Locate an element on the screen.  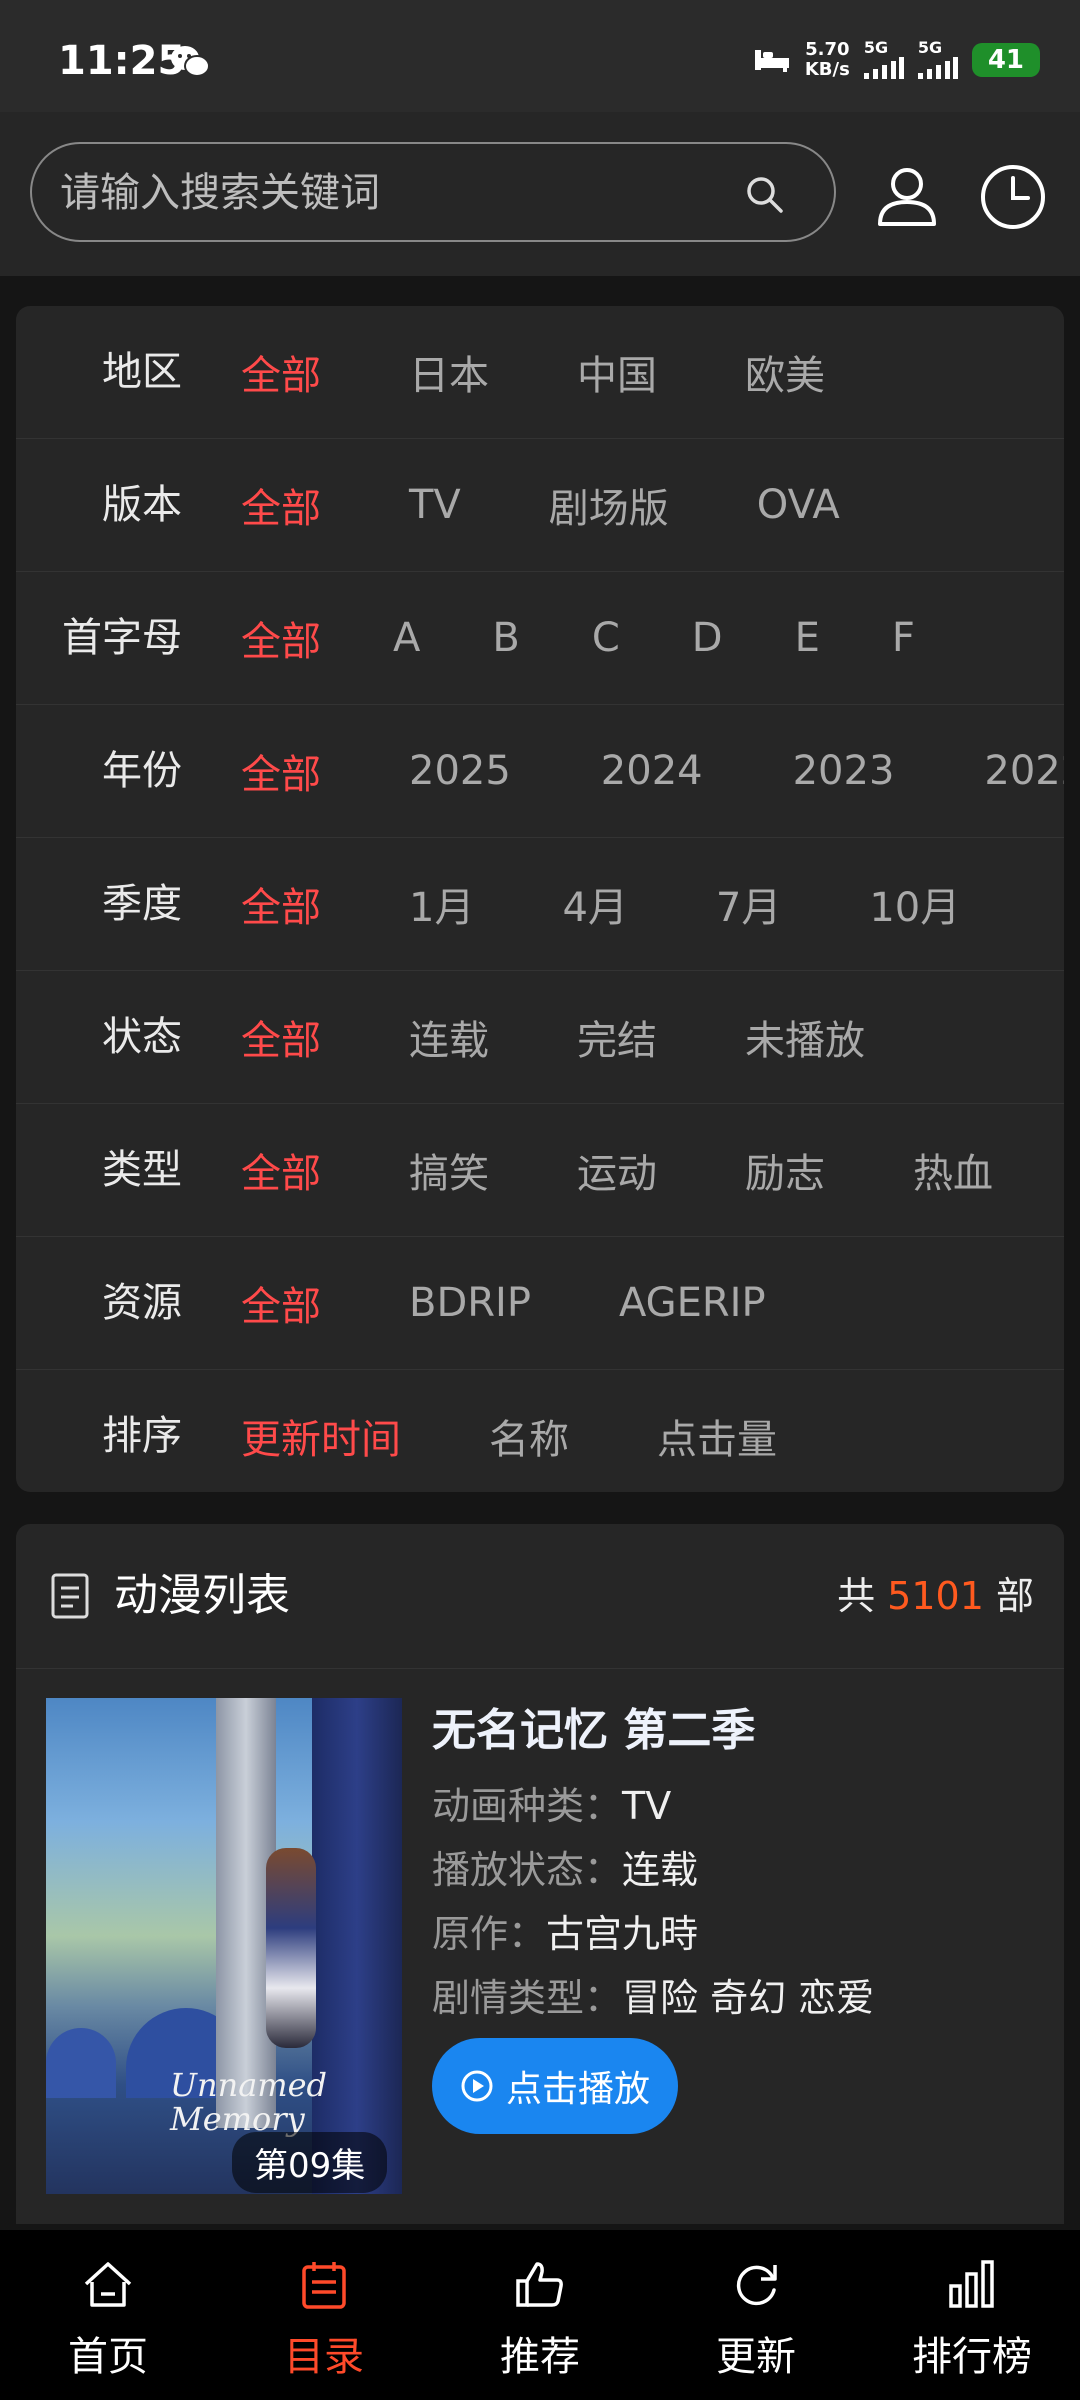
filter-row-year: 年份 全部 2025 2024 2023 2022 is located at coordinates (540, 771).